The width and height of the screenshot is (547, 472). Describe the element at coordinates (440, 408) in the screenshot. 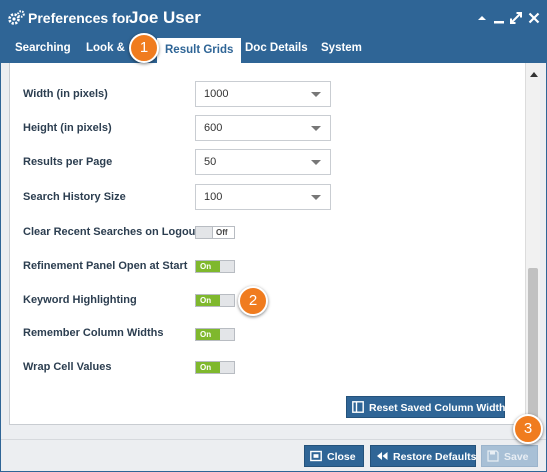

I see `reset-column-widths-label: Reset Saved Column Widths` at that location.